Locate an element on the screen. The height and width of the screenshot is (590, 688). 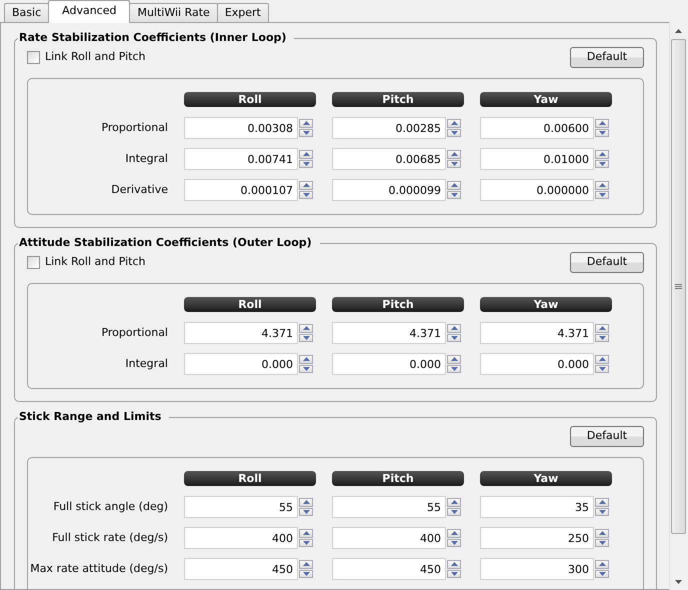
tab: Advanced is located at coordinates (89, 11).